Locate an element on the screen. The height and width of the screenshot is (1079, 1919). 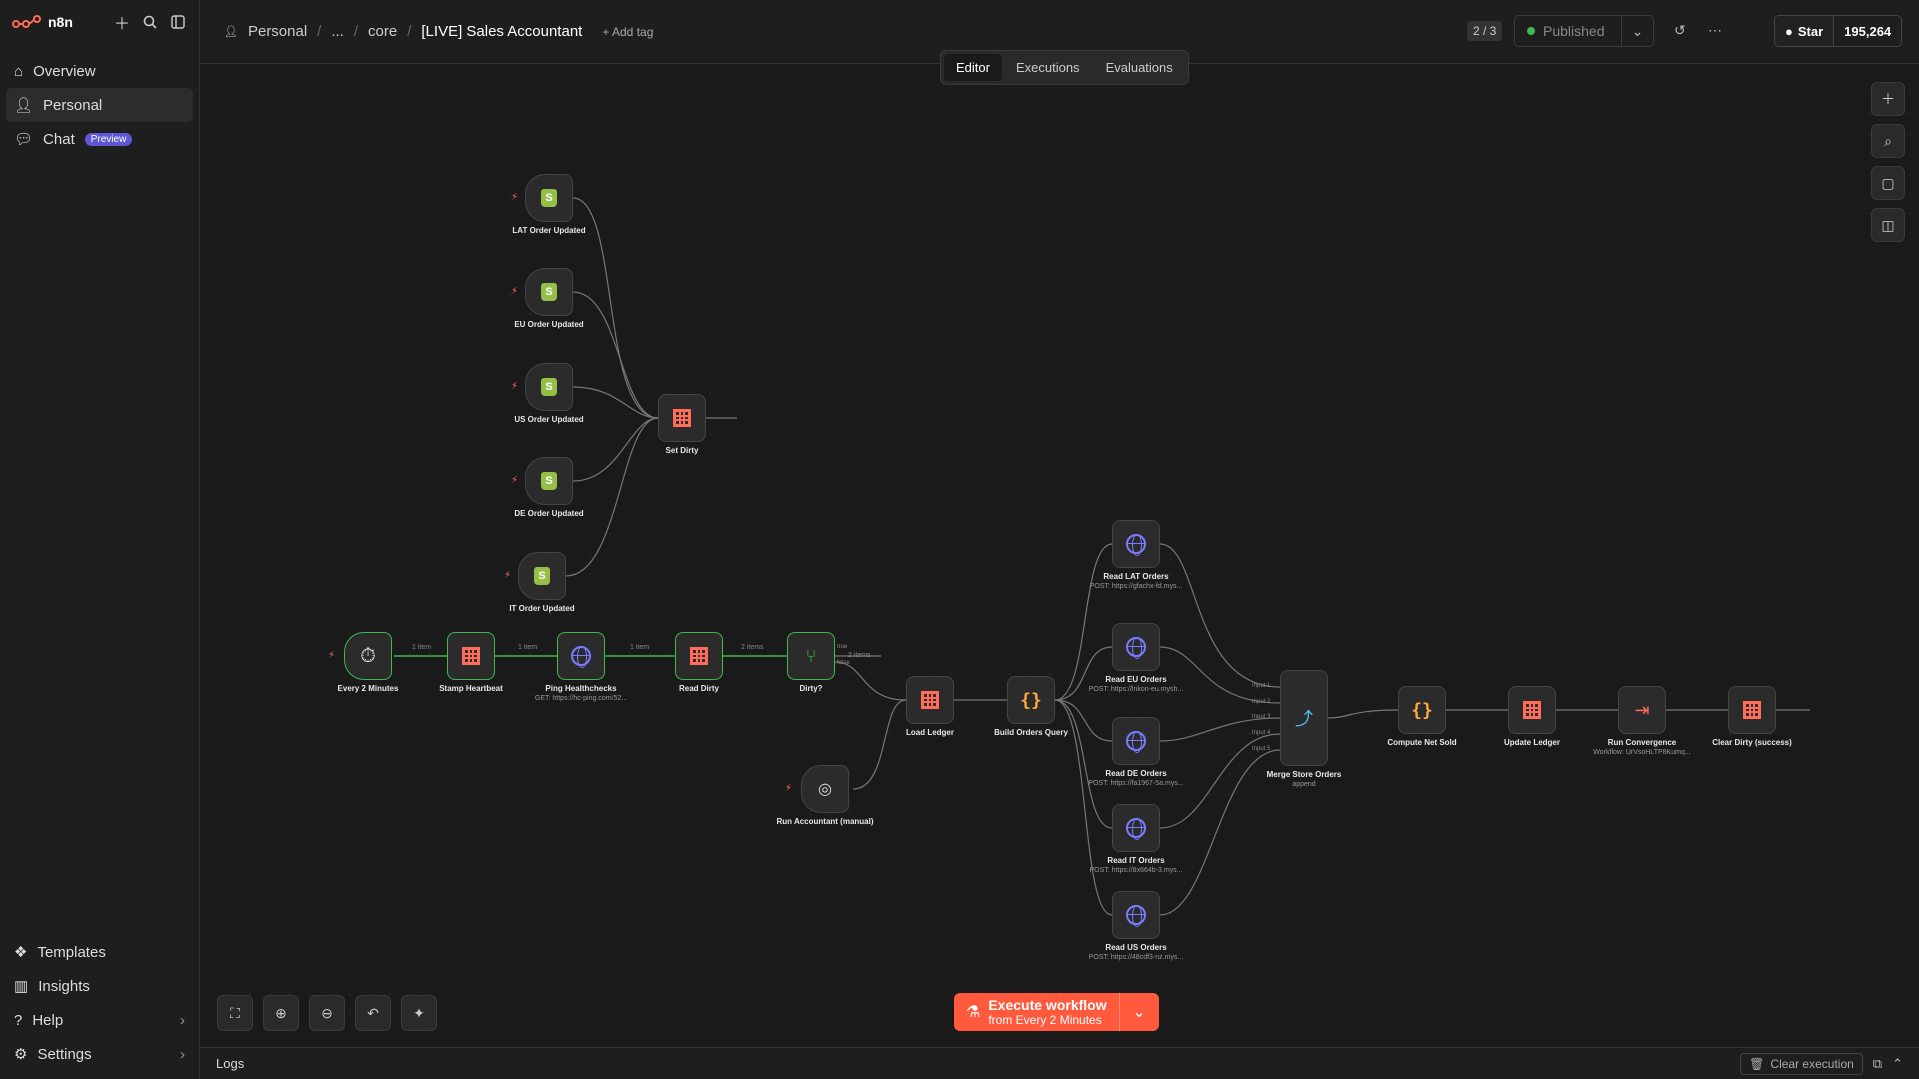
merge-icon: ⤴ is located at coordinates (1304, 719).